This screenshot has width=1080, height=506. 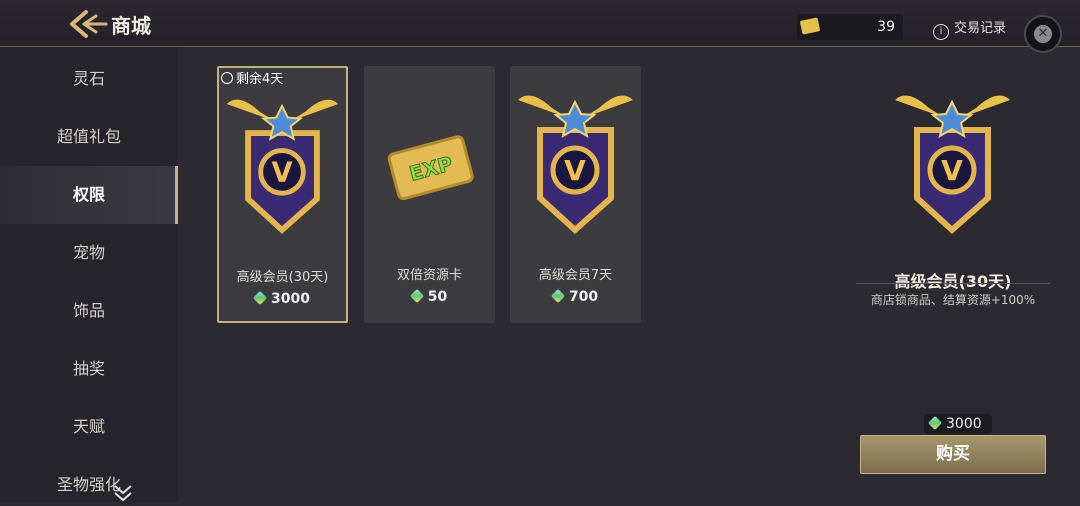 What do you see at coordinates (89, 311) in the screenshot?
I see `sidebar-item-accessory: 饰品` at bounding box center [89, 311].